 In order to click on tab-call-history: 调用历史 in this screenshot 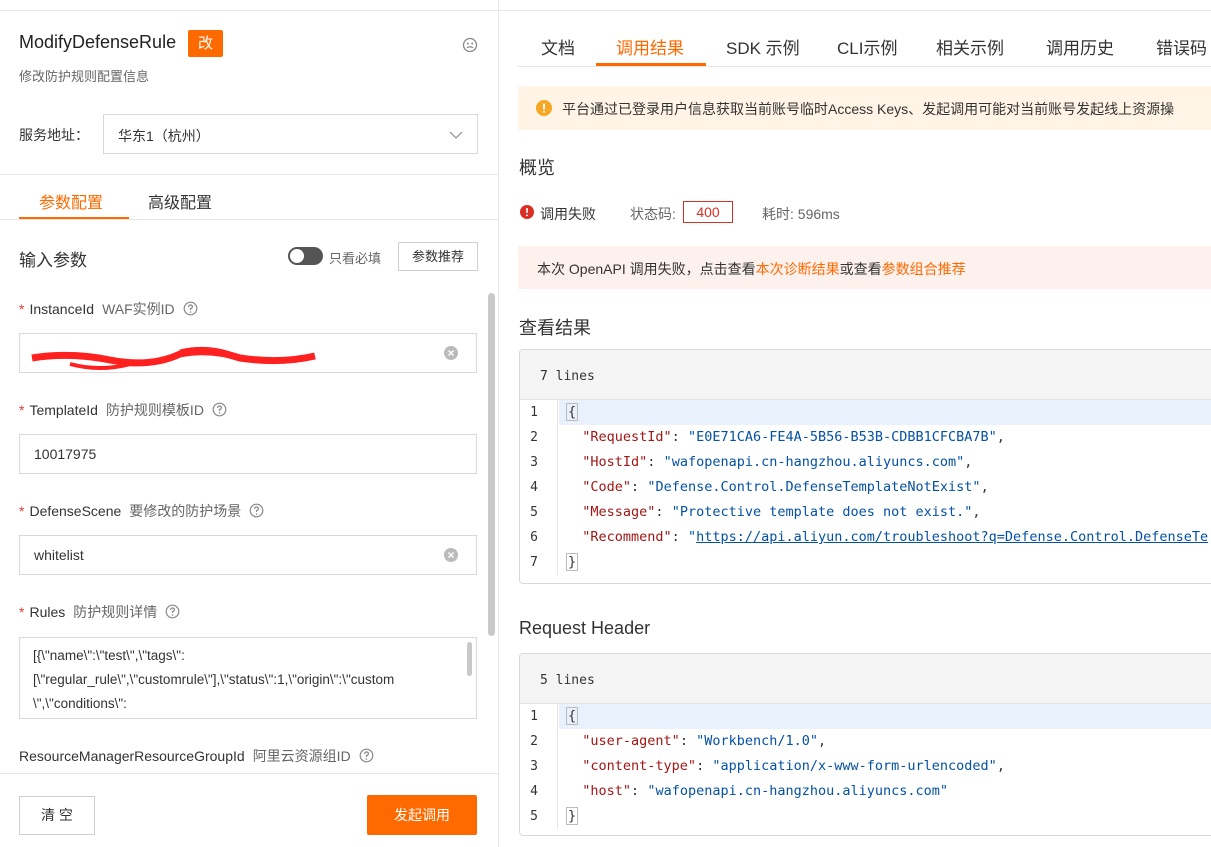, I will do `click(1080, 46)`.